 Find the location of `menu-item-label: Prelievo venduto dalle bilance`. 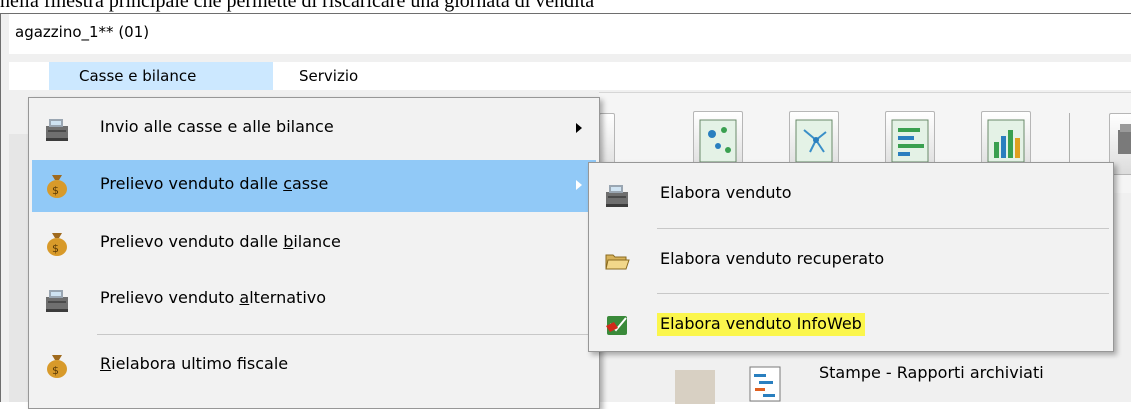

menu-item-label: Prelievo venduto dalle bilance is located at coordinates (220, 241).